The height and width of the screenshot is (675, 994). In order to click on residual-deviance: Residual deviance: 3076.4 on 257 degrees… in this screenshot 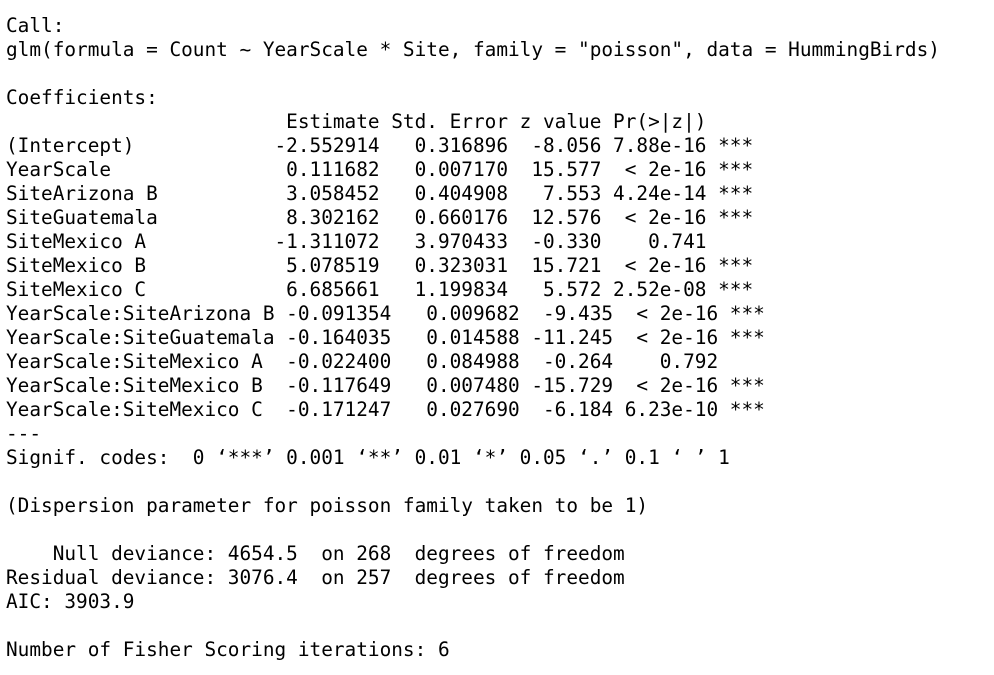, I will do `click(315, 577)`.